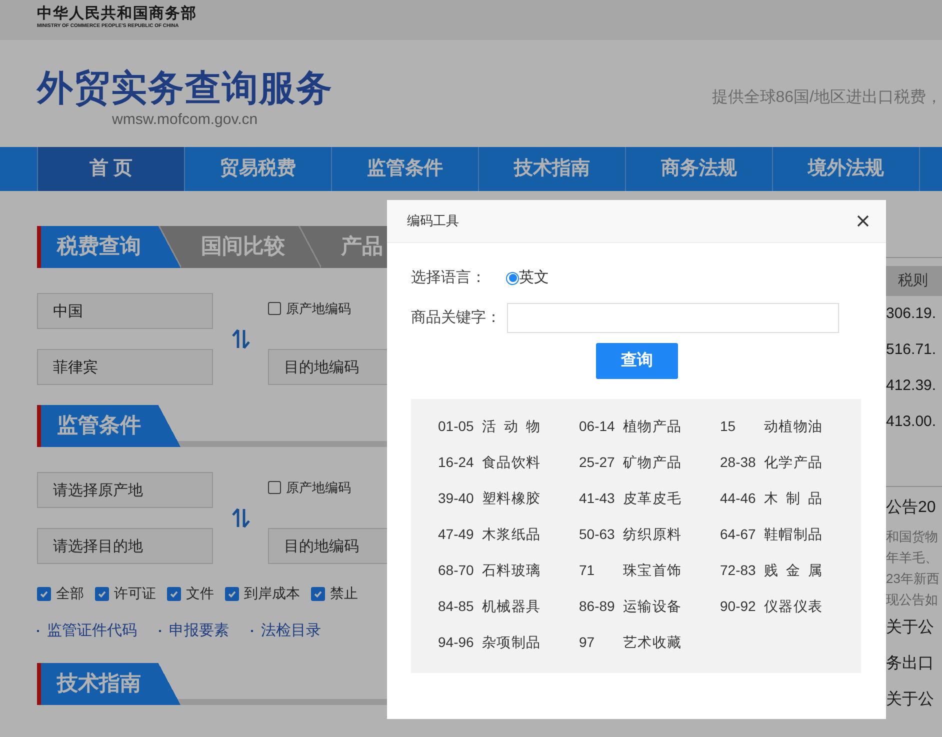 The height and width of the screenshot is (737, 942). Describe the element at coordinates (527, 278) in the screenshot. I see `language-radio: 英文` at that location.